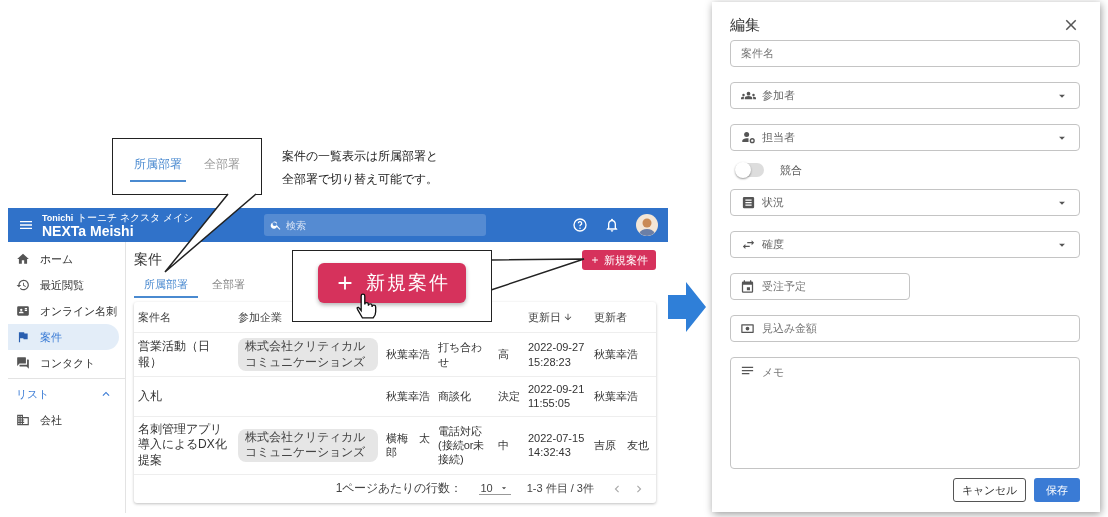 The height and width of the screenshot is (517, 1108). I want to click on text-field: 案件名, so click(905, 53).